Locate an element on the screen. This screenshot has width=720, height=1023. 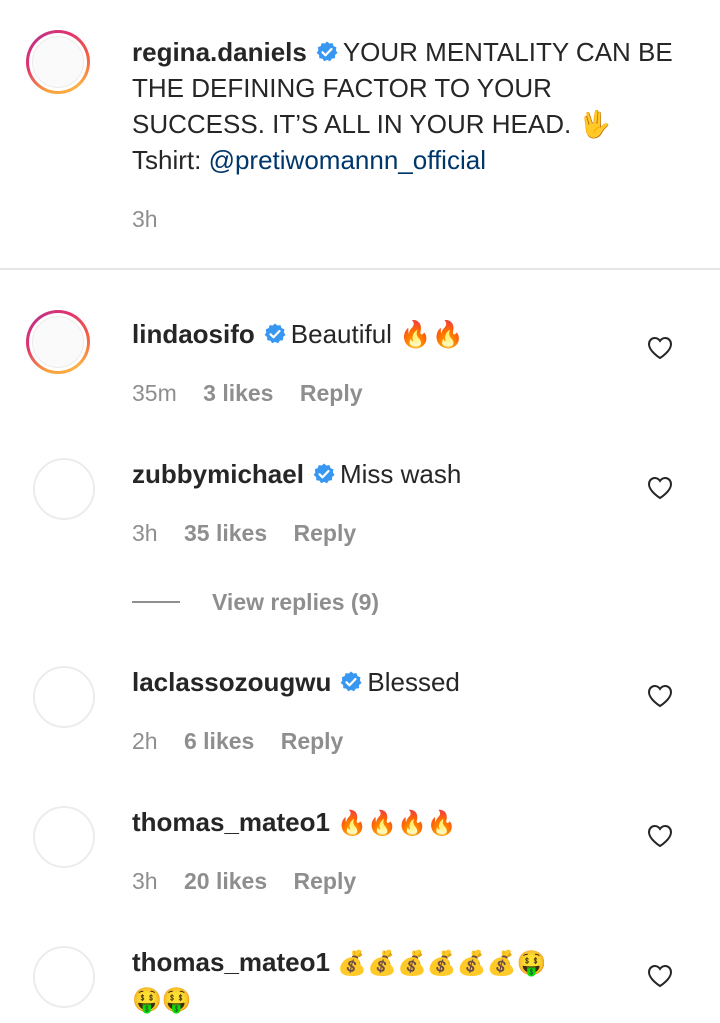
caption-username: regina.daniels is located at coordinates (219, 52).